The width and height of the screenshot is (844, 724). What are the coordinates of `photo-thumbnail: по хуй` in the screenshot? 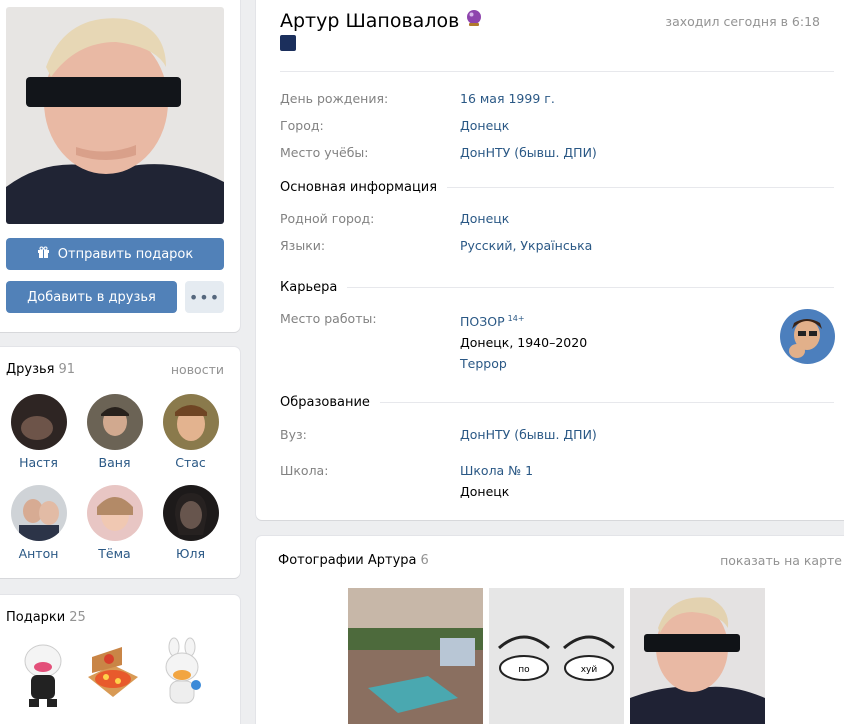 It's located at (556, 656).